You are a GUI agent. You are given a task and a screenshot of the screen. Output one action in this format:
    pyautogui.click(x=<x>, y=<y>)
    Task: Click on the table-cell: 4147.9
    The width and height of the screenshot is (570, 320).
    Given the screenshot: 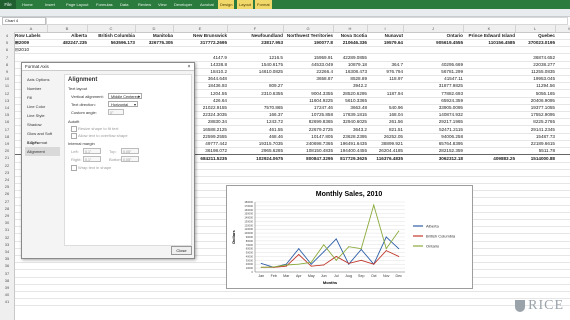 What is the action you would take?
    pyautogui.click(x=200, y=57)
    